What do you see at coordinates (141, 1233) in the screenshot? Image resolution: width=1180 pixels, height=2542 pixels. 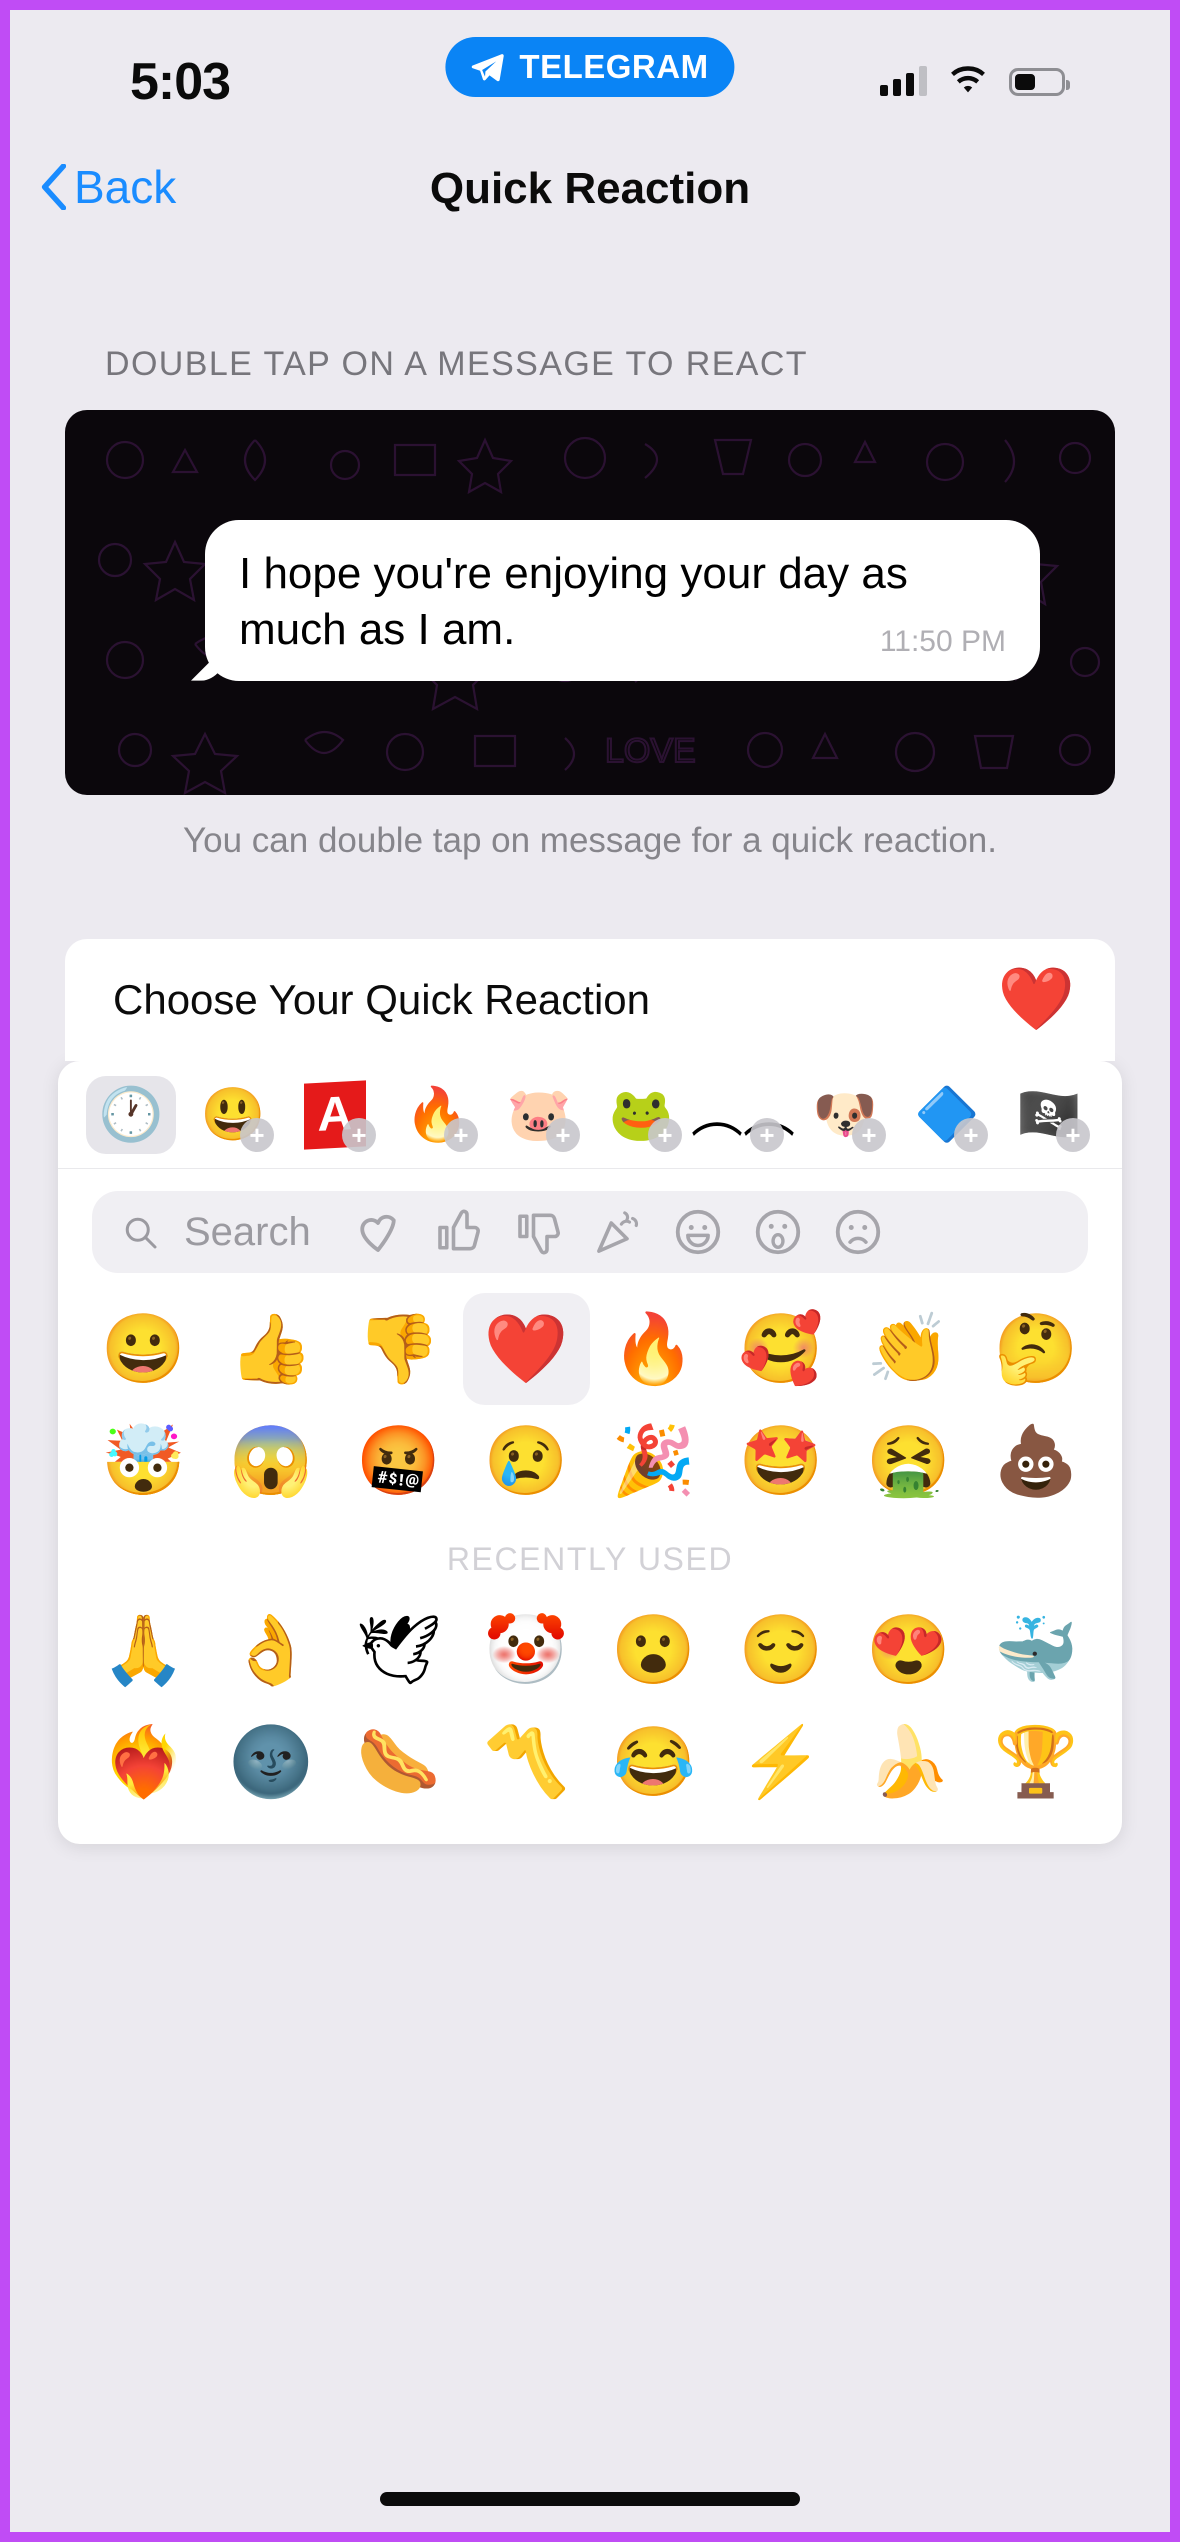 I see `search-icon` at bounding box center [141, 1233].